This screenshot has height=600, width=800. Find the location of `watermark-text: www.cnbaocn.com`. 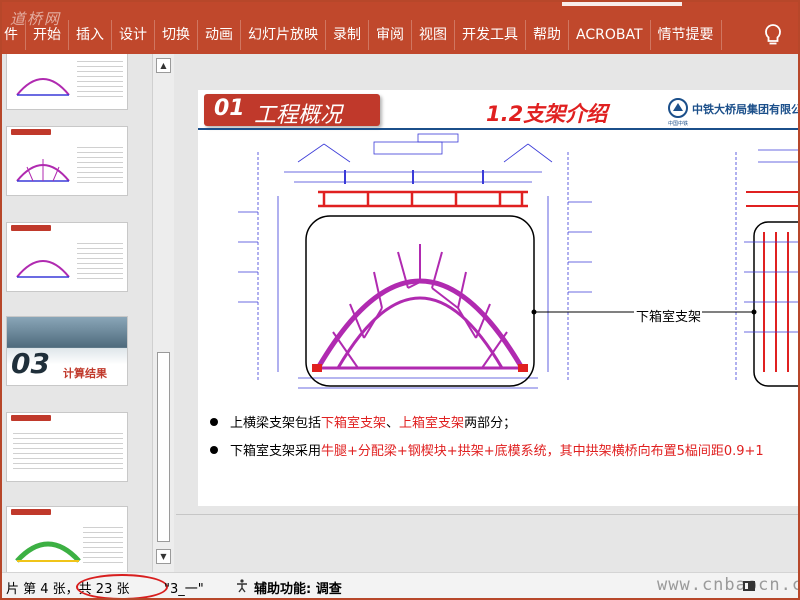

watermark-text: www.cnbaocn.com is located at coordinates (727, 585).